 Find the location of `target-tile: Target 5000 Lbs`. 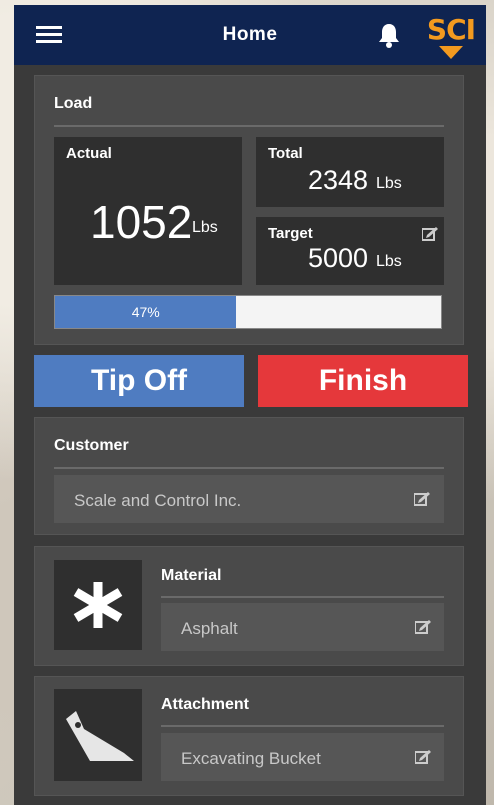

target-tile: Target 5000 Lbs is located at coordinates (350, 251).